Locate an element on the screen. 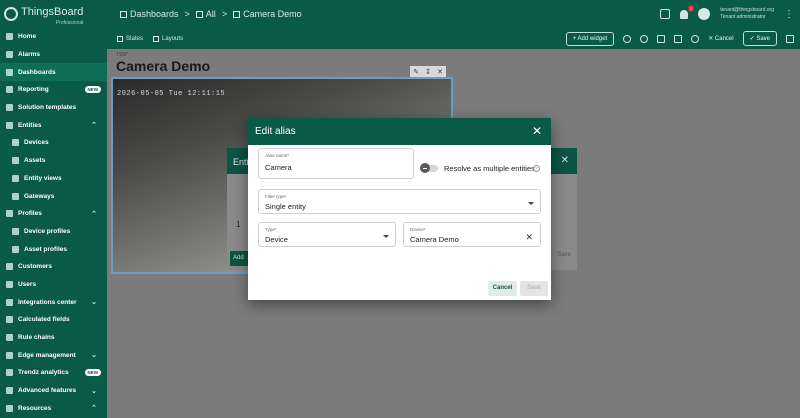  device-autocomplete: Device* Camera Demo ✕ is located at coordinates (472, 234).